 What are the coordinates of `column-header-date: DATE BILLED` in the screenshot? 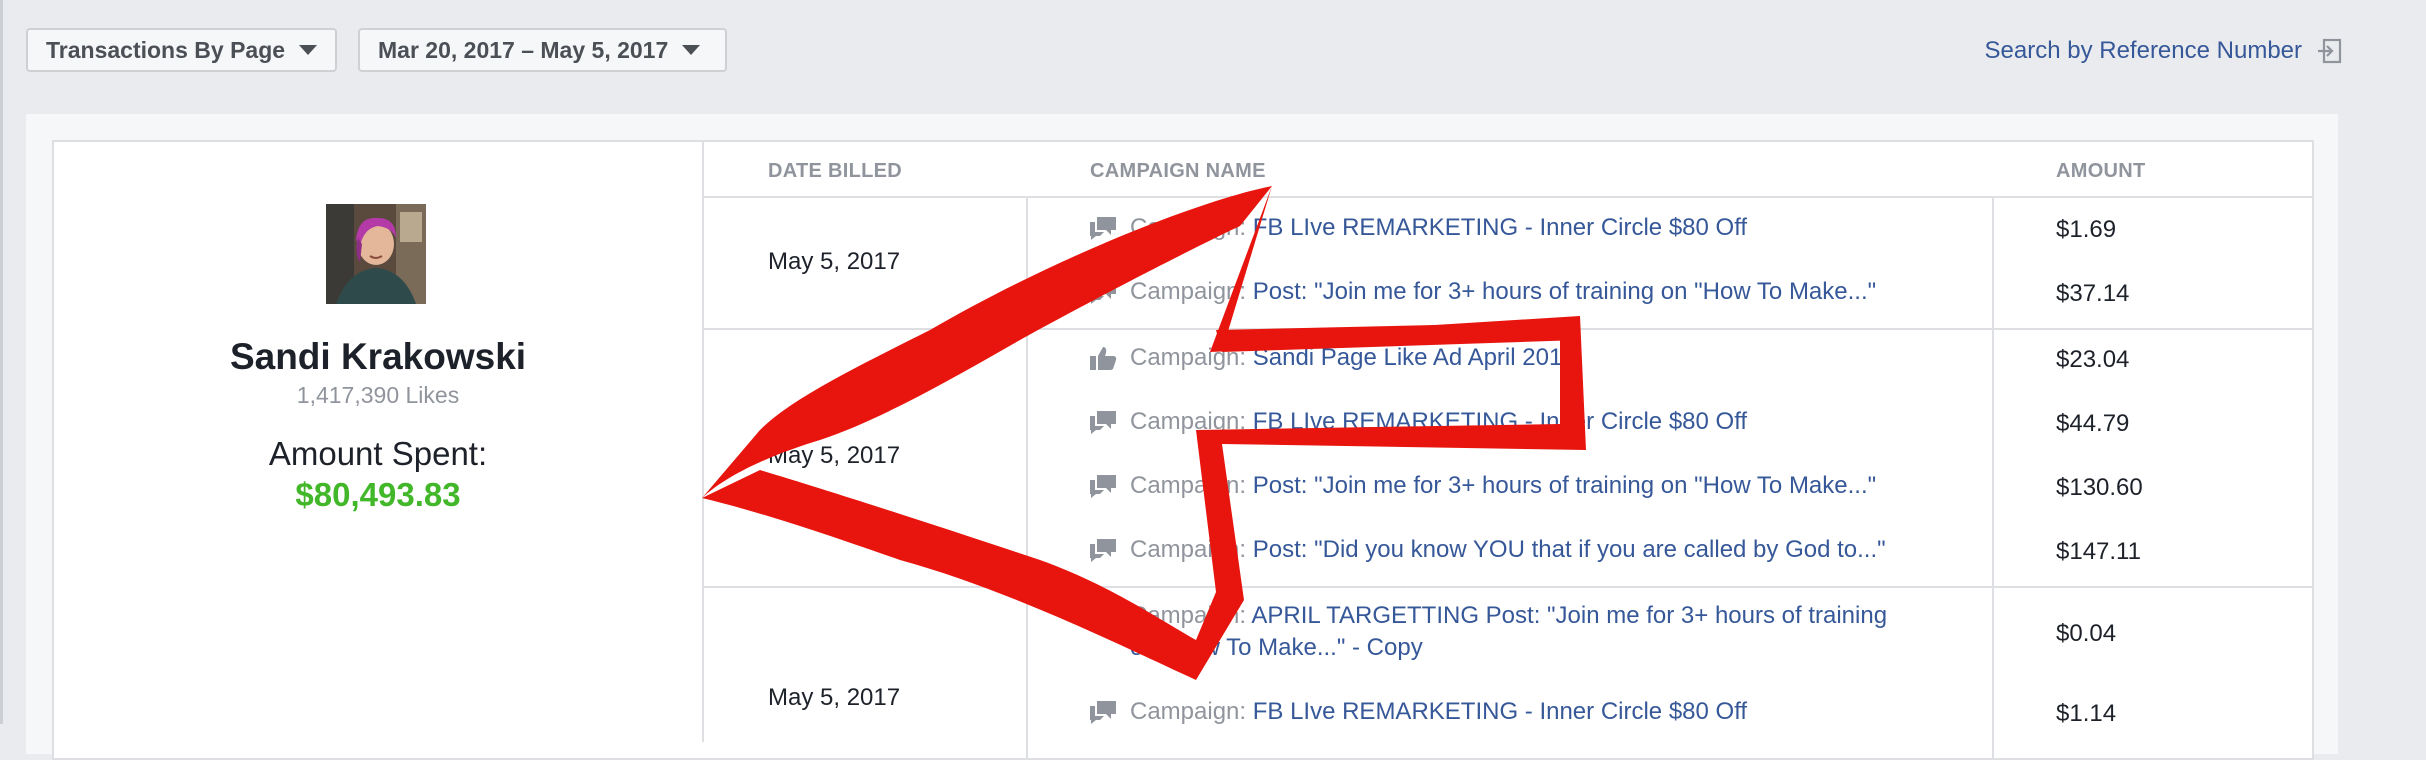 It's located at (835, 171).